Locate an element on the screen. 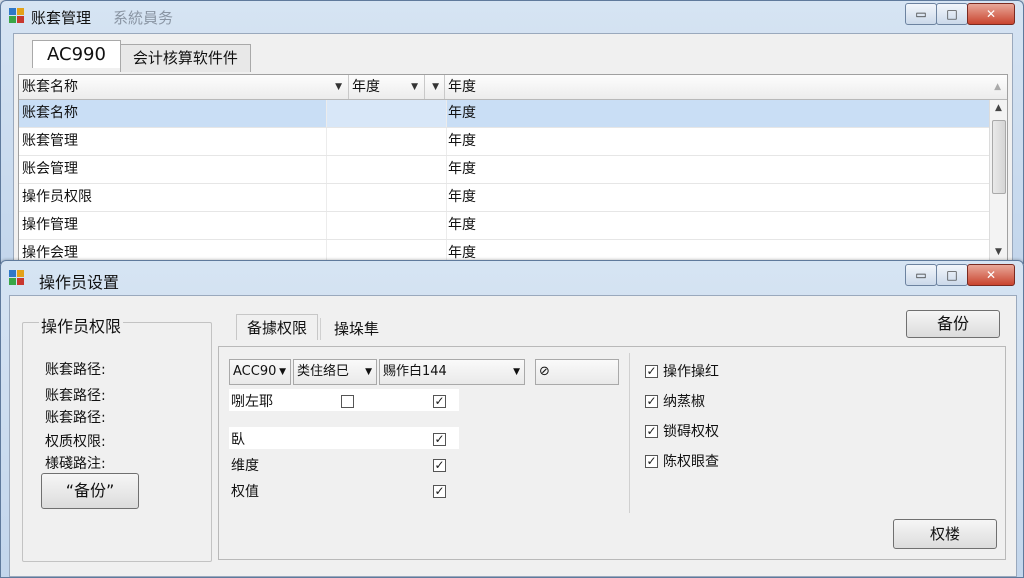 Image resolution: width=1024 pixels, height=578 pixels. grid-header: 账套名称 ▼ 年度 ▼ ▼ 年度 ▲ is located at coordinates (513, 87).